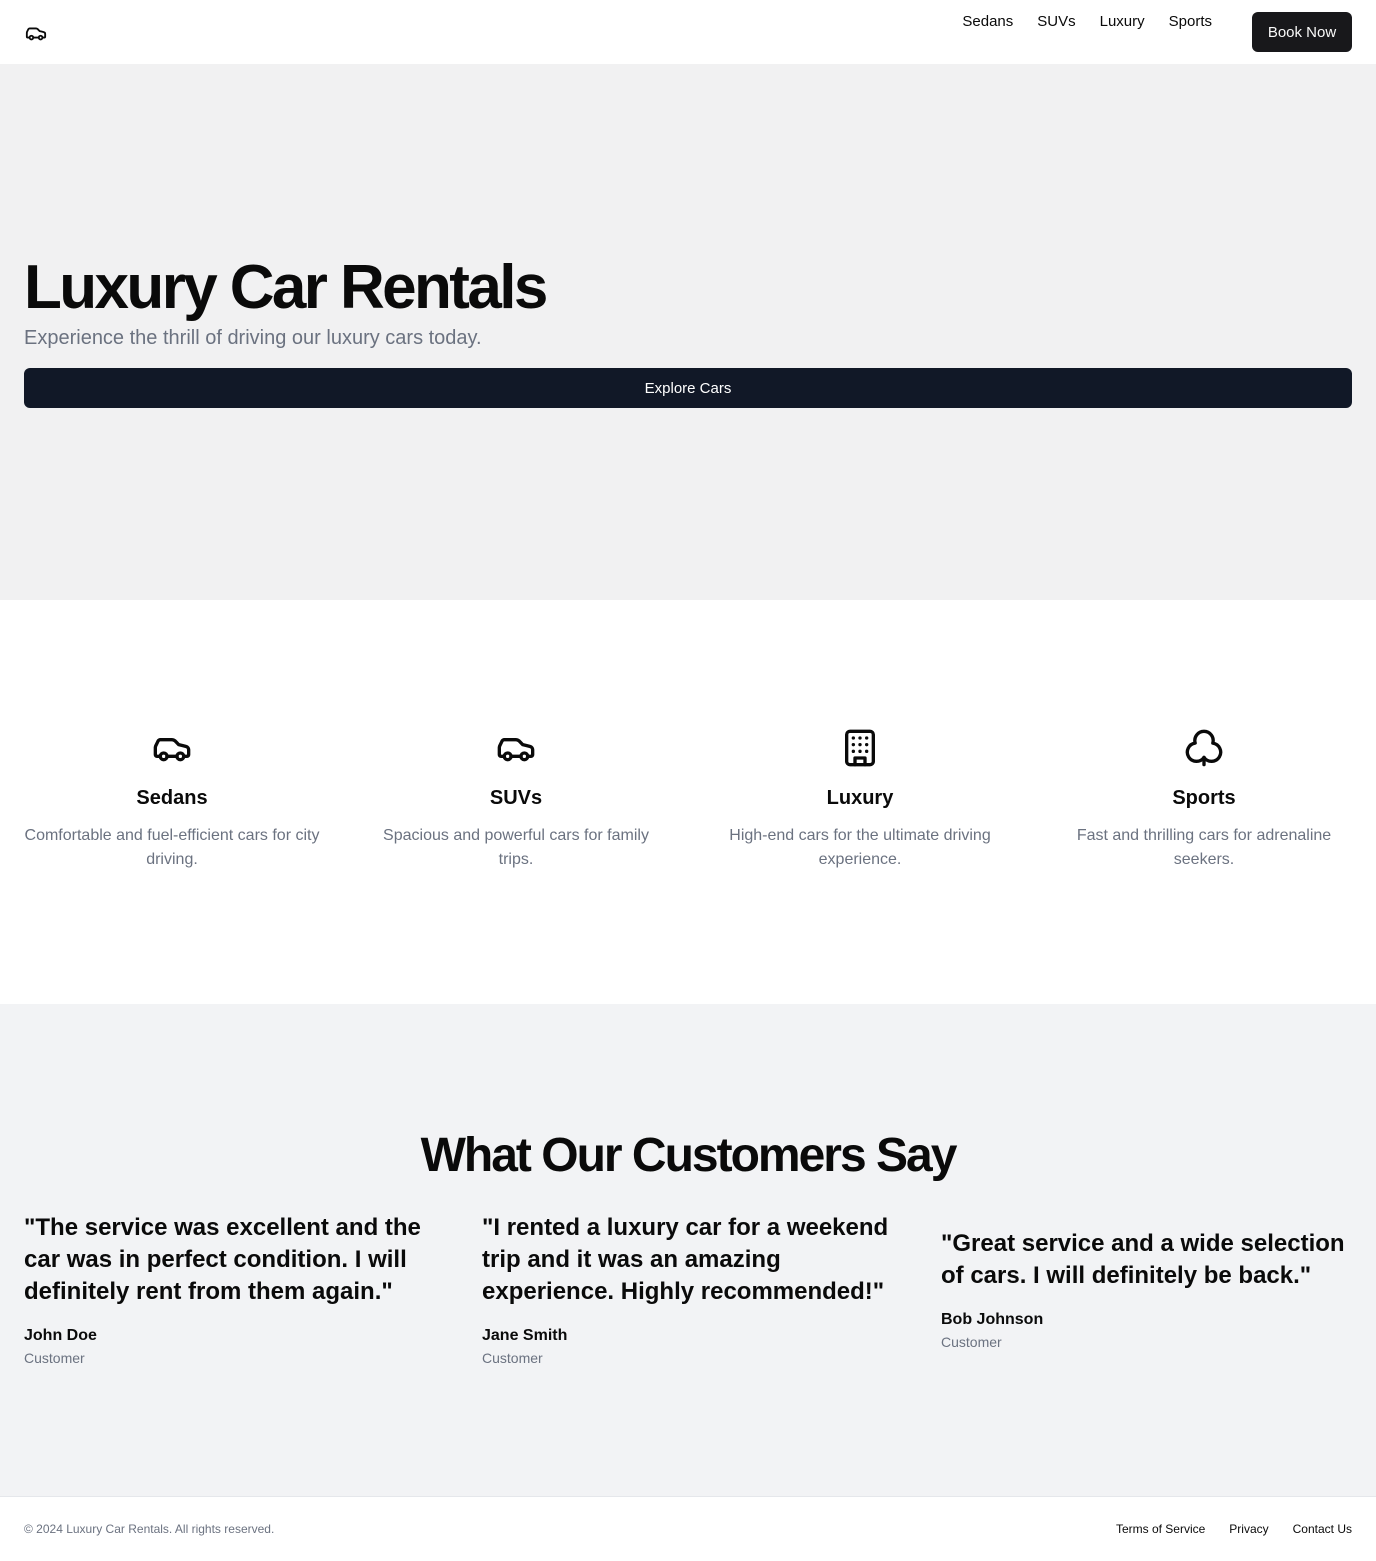 The height and width of the screenshot is (1561, 1376). Describe the element at coordinates (36, 33) in the screenshot. I see `logo-car-icon` at that location.